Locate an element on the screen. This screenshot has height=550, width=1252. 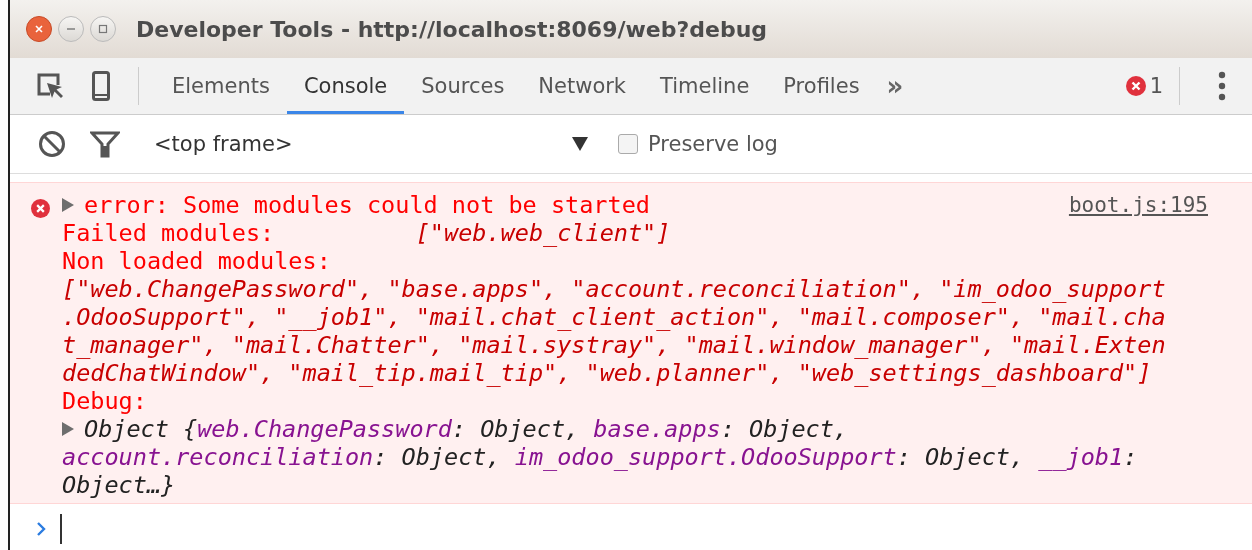
source-link: boot.js:195 is located at coordinates (1138, 205).